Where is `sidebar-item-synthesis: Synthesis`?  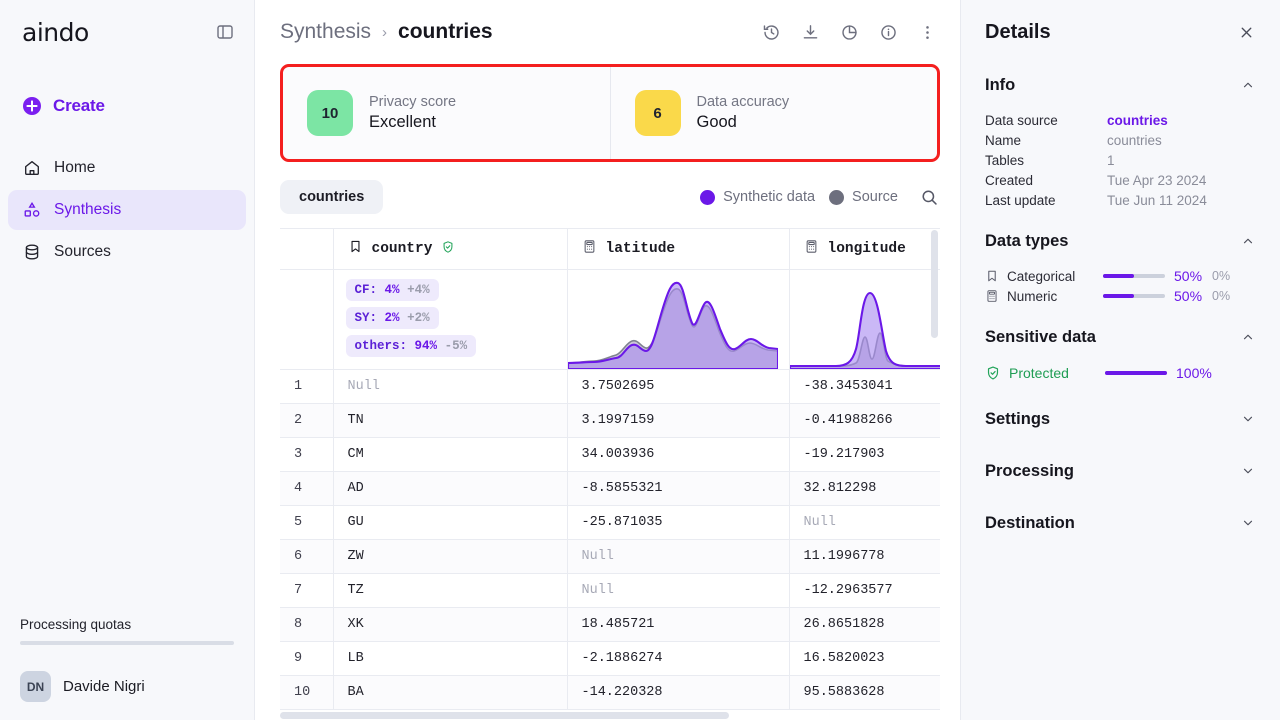
sidebar-item-synthesis: Synthesis is located at coordinates (127, 210).